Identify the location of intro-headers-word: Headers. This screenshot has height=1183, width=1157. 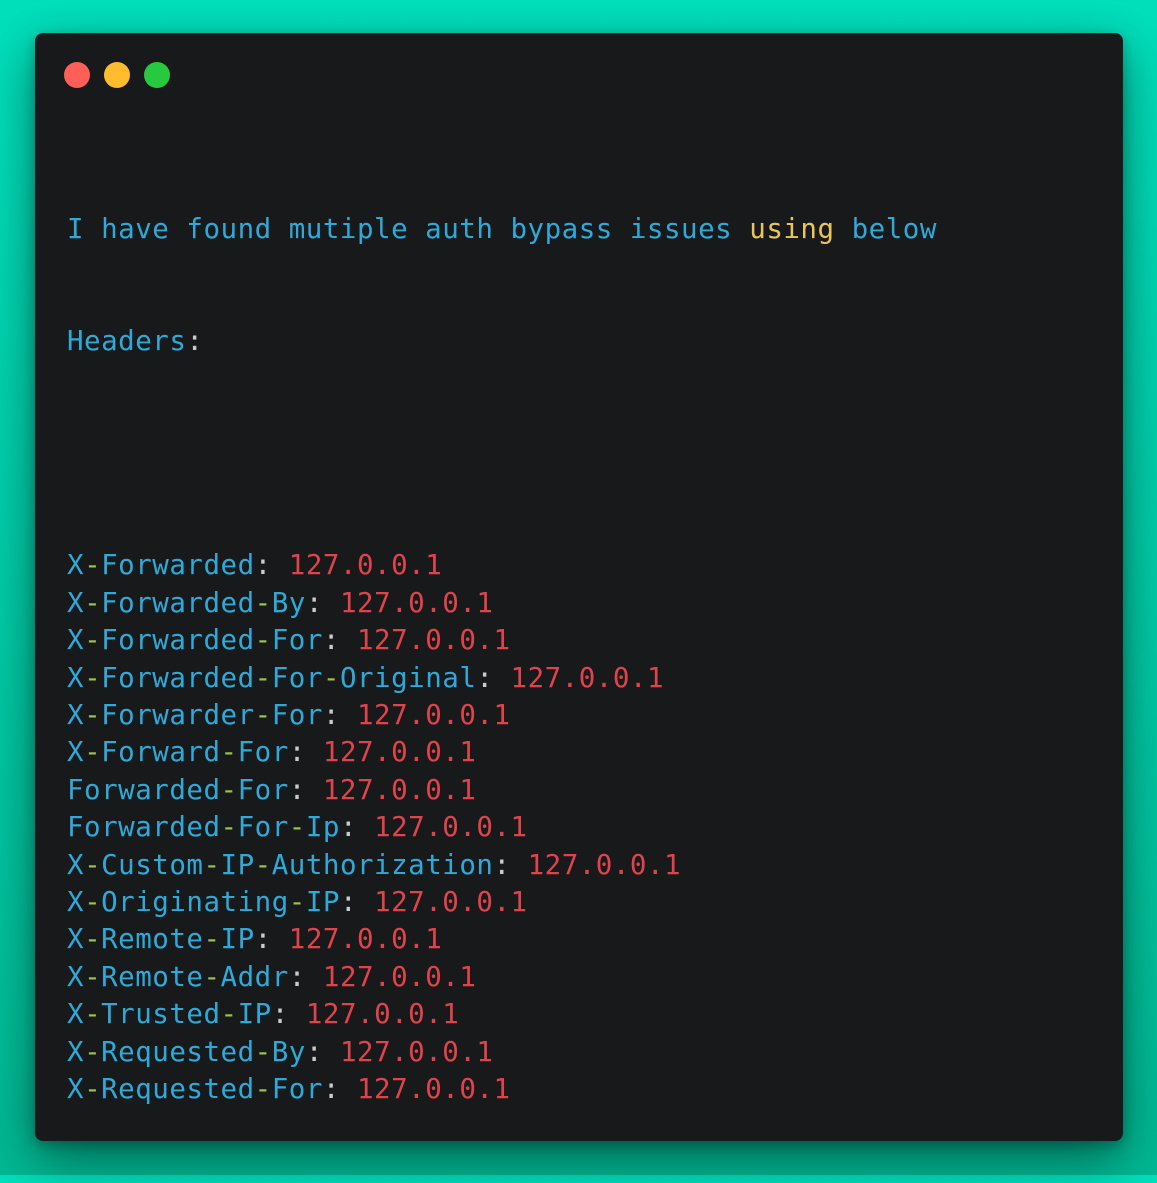
(127, 341).